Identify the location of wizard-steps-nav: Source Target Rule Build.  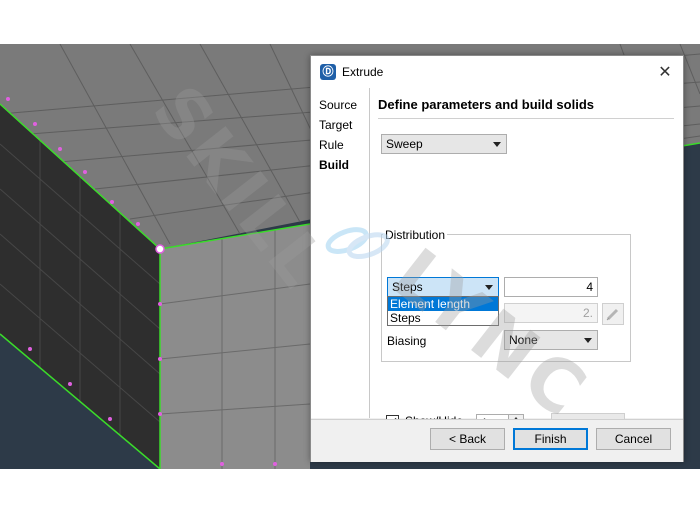
(340, 253).